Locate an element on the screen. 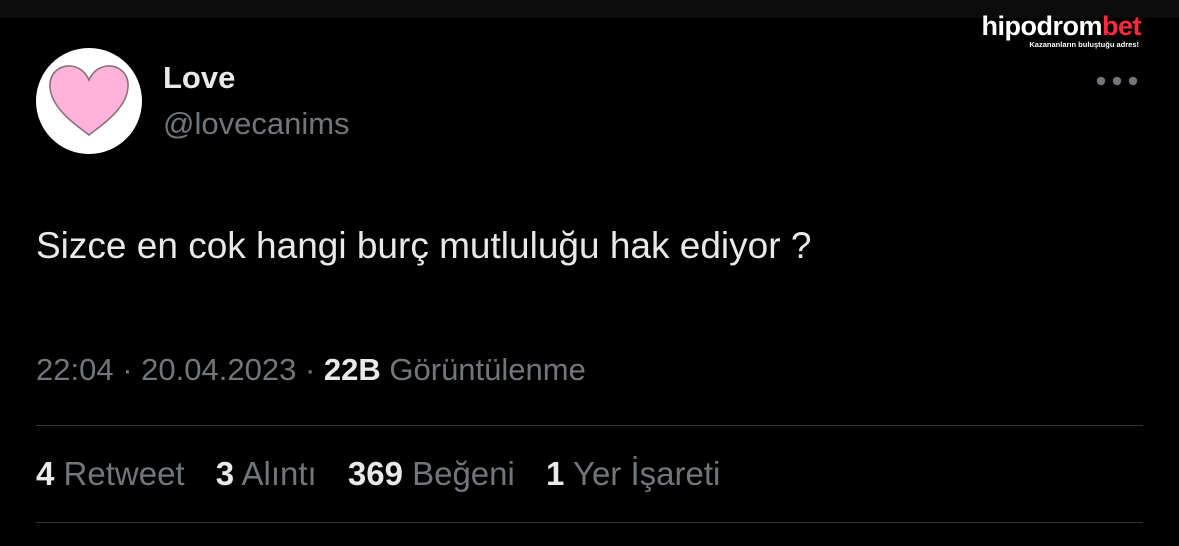 Image resolution: width=1179 pixels, height=546 pixels. stat-label: Retweet is located at coordinates (124, 473).